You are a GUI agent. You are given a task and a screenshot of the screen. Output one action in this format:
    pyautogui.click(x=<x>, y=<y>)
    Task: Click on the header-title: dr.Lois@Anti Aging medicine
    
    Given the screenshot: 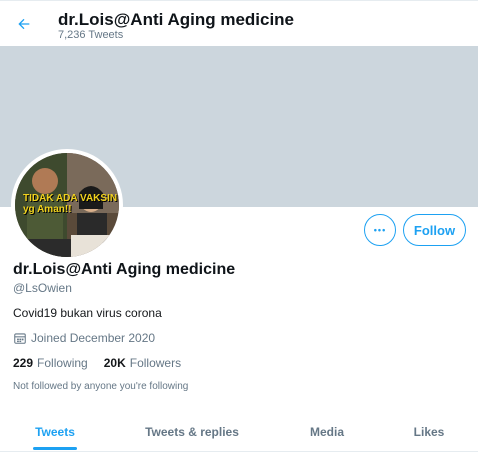 What is the action you would take?
    pyautogui.click(x=176, y=19)
    